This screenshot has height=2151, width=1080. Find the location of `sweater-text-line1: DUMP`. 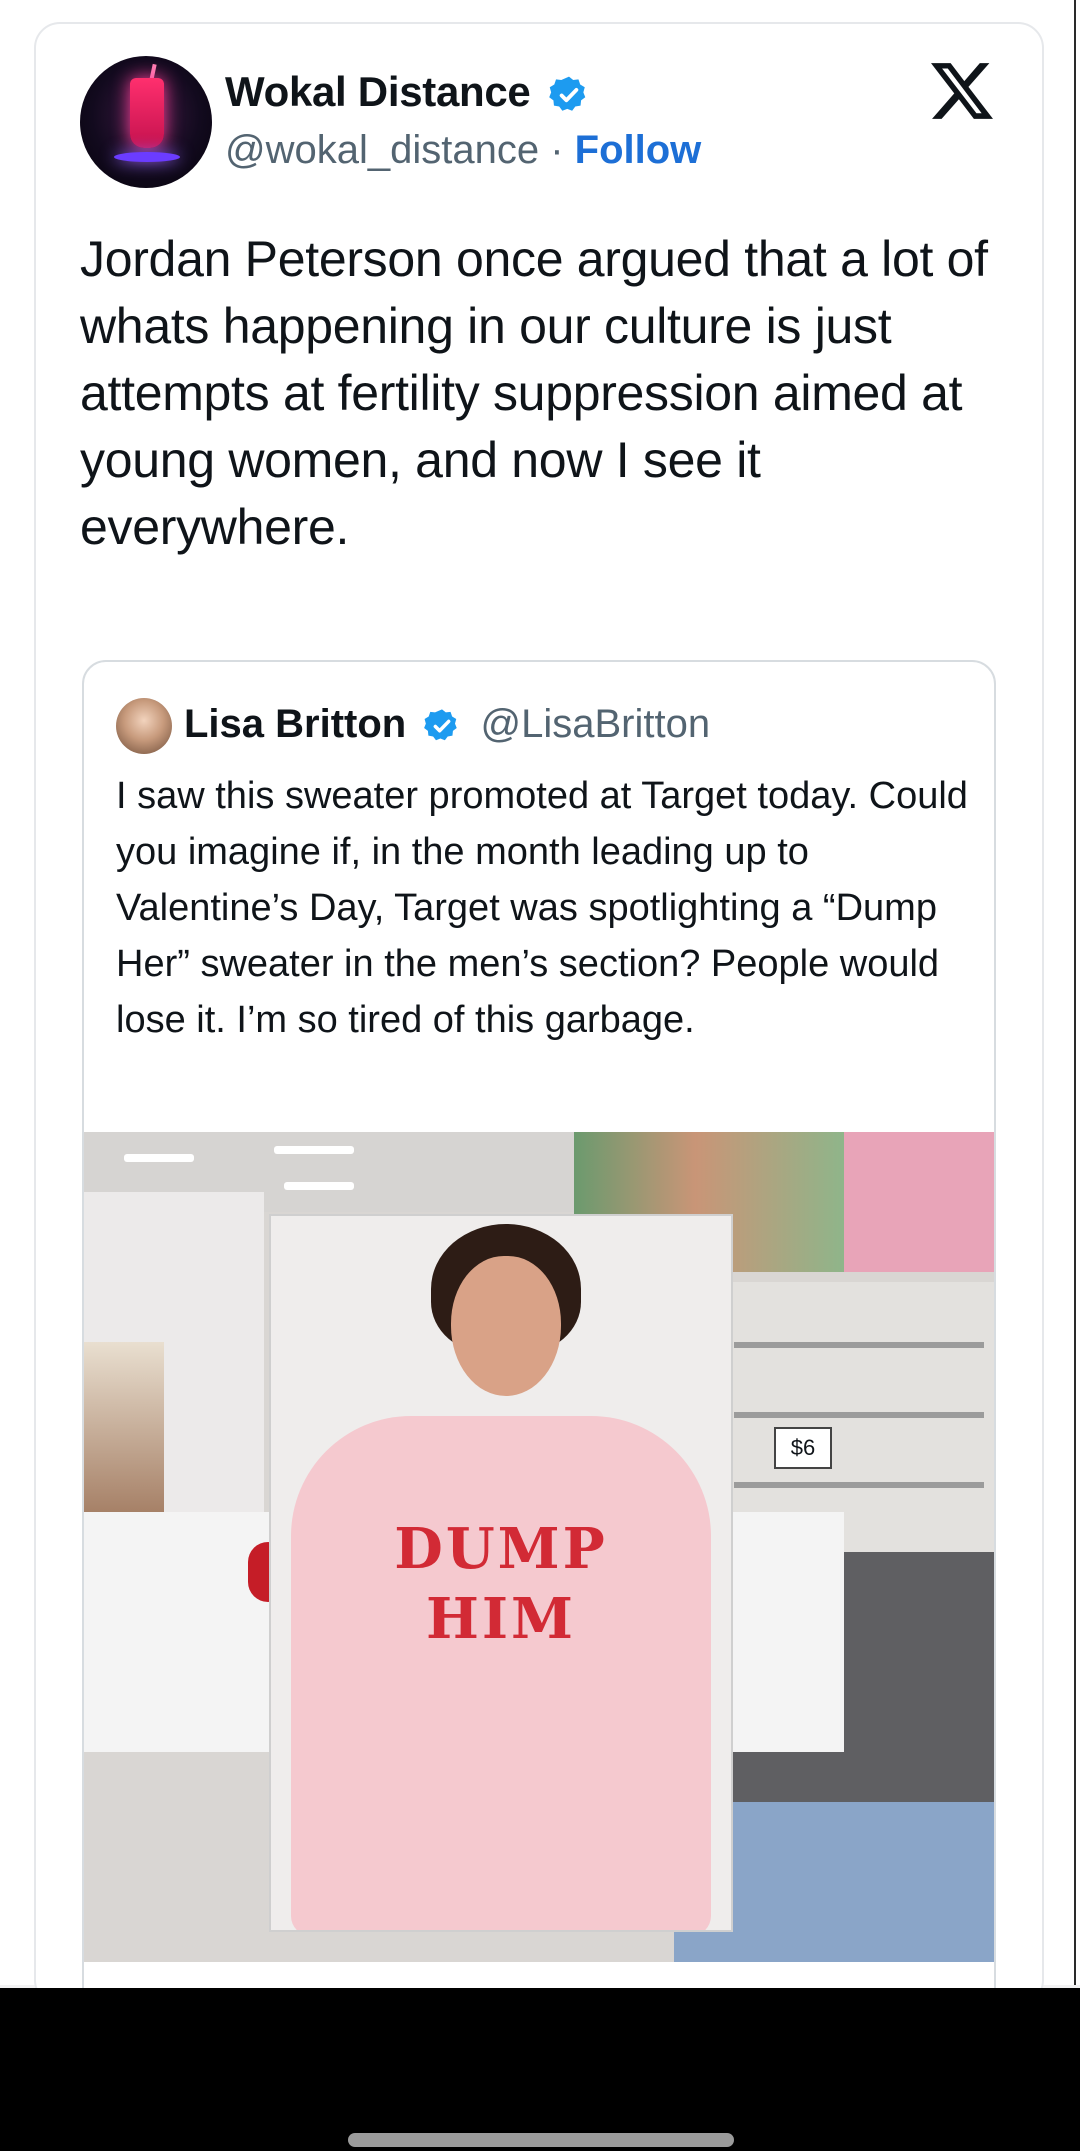

sweater-text-line1: DUMP is located at coordinates (501, 1549).